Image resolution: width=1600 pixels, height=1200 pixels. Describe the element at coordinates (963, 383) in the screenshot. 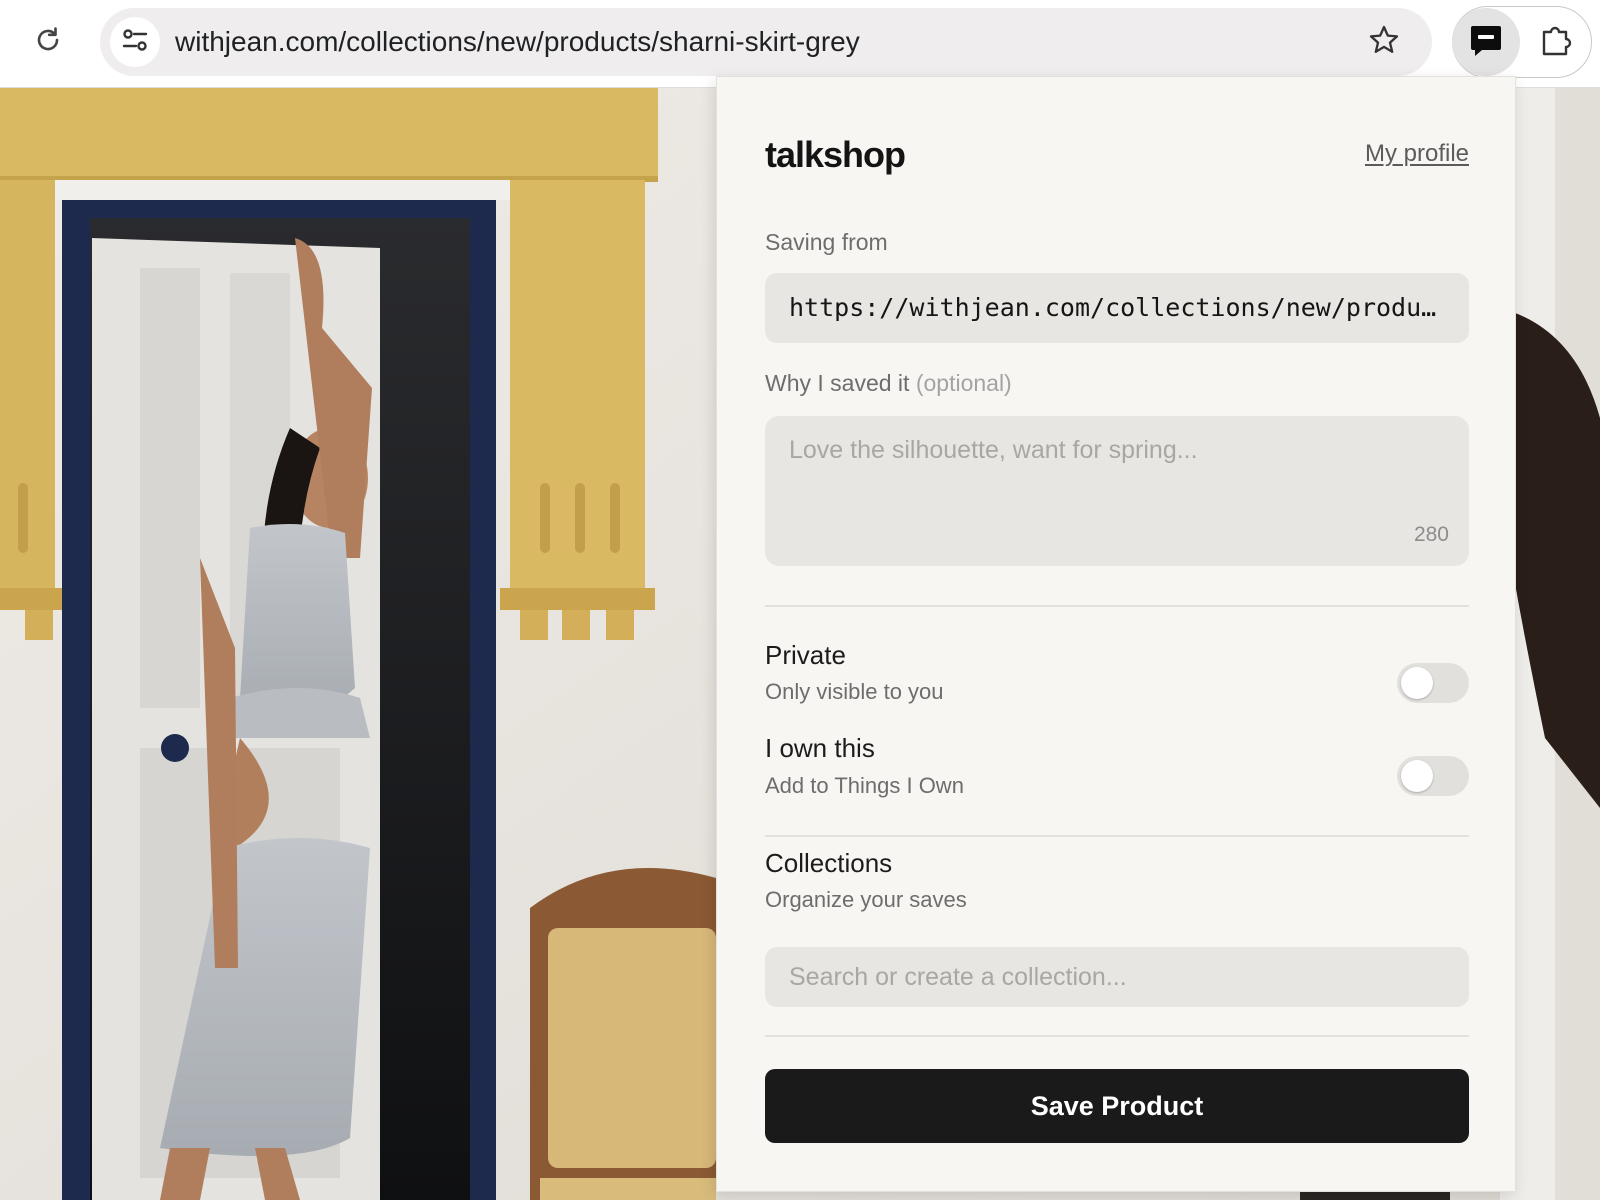

I see `optional-tag: (optional)` at that location.